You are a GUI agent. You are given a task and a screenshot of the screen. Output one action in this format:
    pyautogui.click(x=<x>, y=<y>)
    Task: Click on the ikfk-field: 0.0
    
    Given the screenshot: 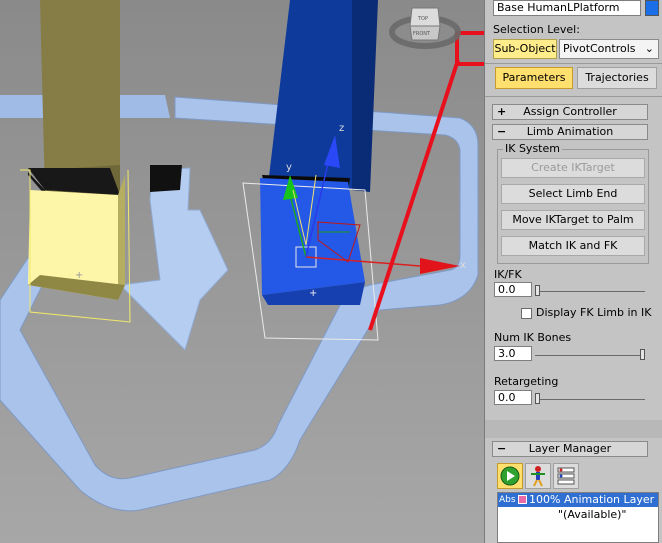 What is the action you would take?
    pyautogui.click(x=513, y=289)
    